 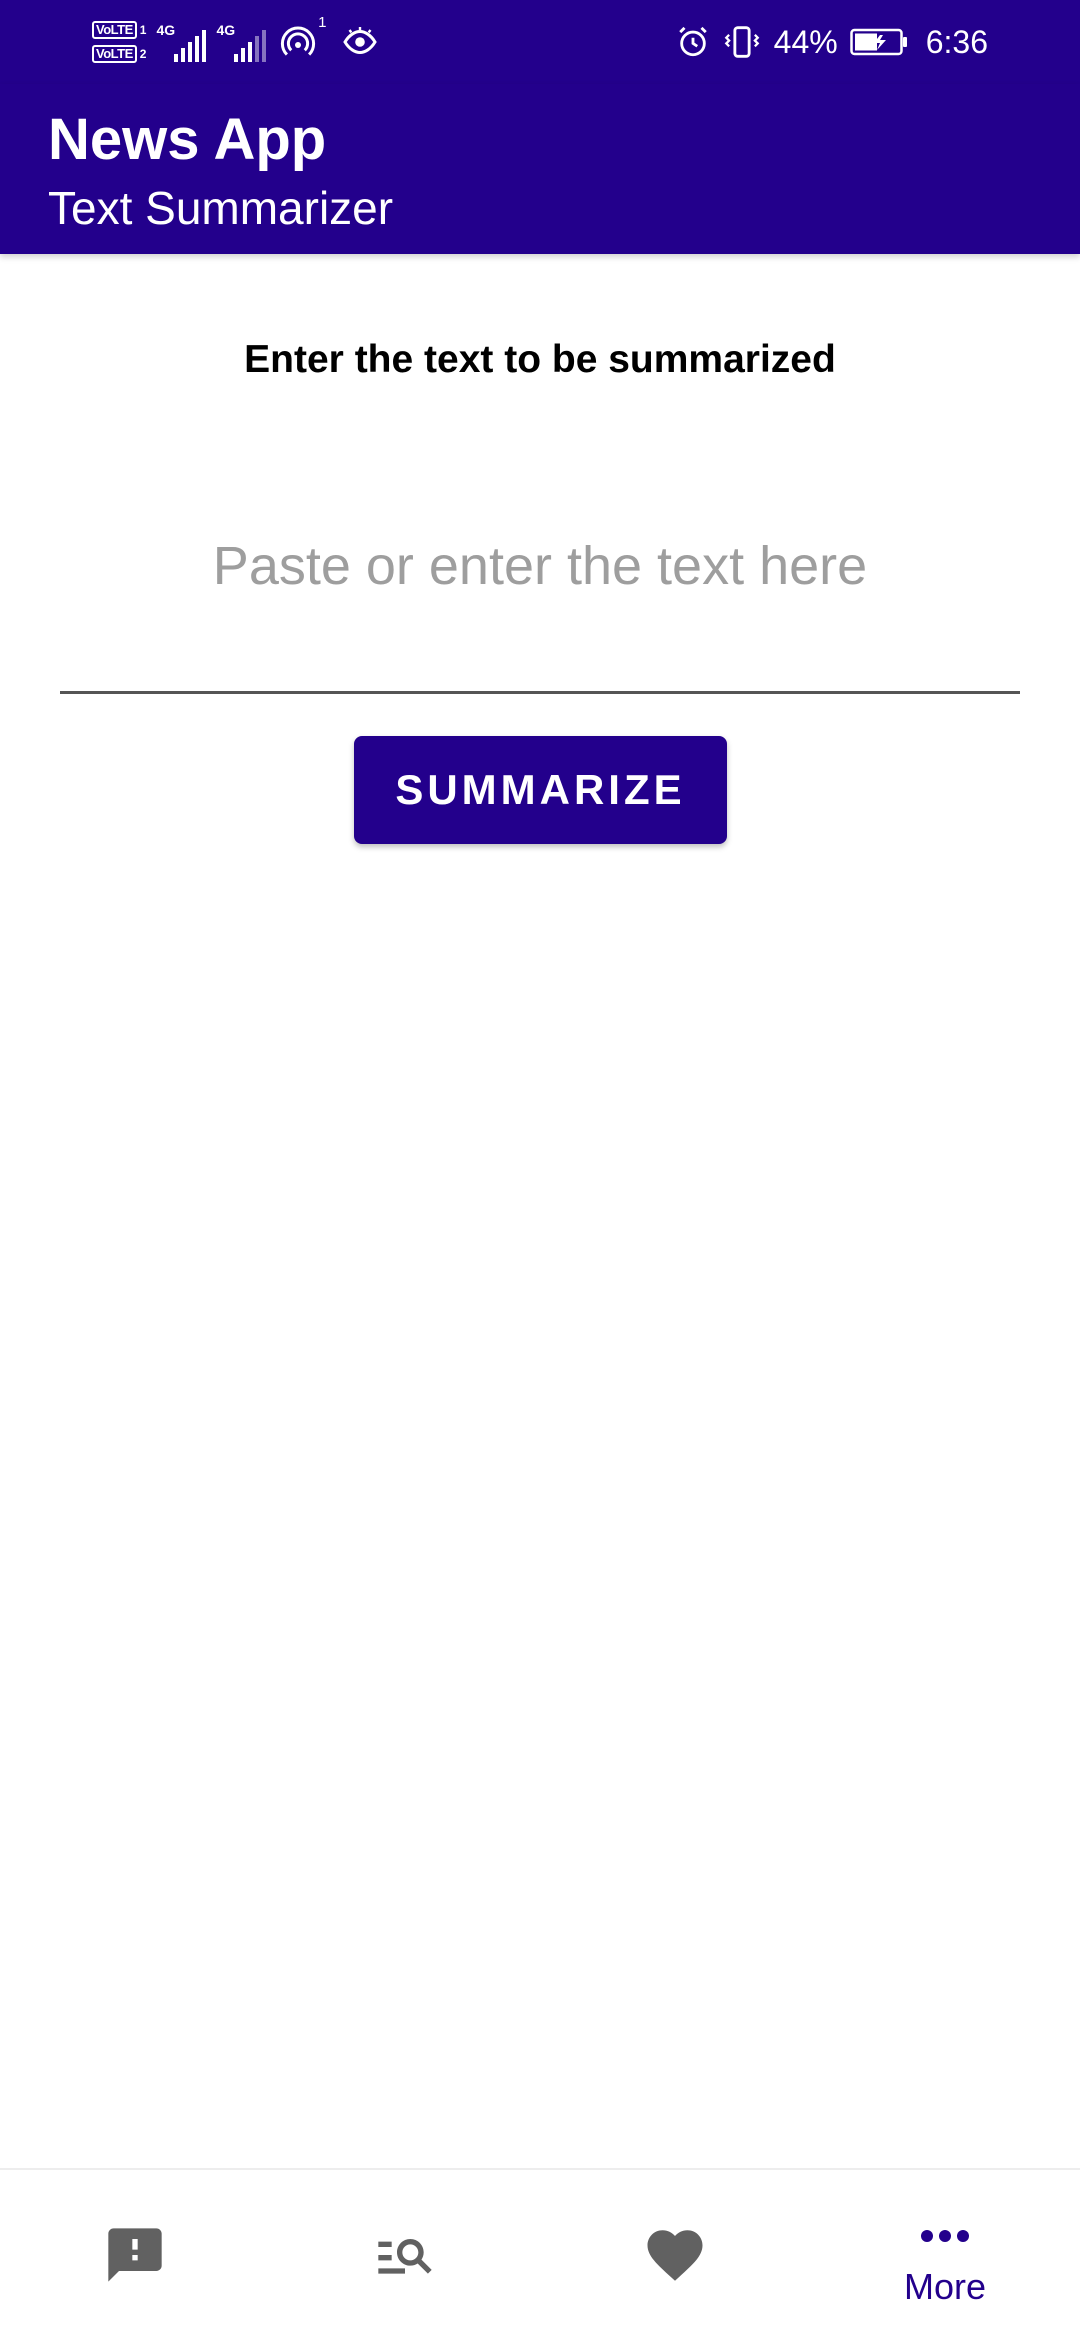 I want to click on nav-item-feedback, so click(x=135, y=2255).